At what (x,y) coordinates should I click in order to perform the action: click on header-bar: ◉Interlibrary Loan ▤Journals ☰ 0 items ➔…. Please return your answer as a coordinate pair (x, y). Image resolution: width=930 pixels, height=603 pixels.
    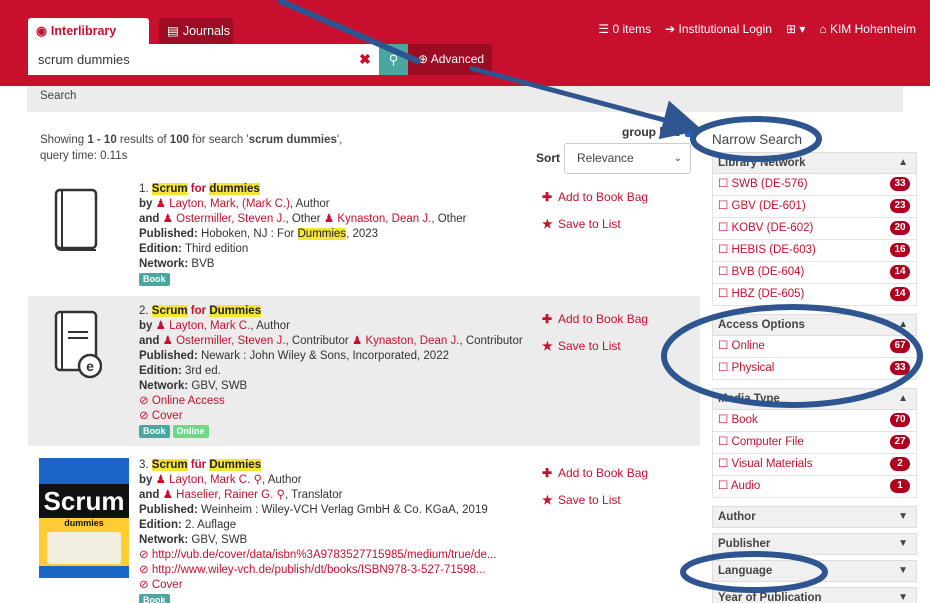
    Looking at the image, I should click on (465, 43).